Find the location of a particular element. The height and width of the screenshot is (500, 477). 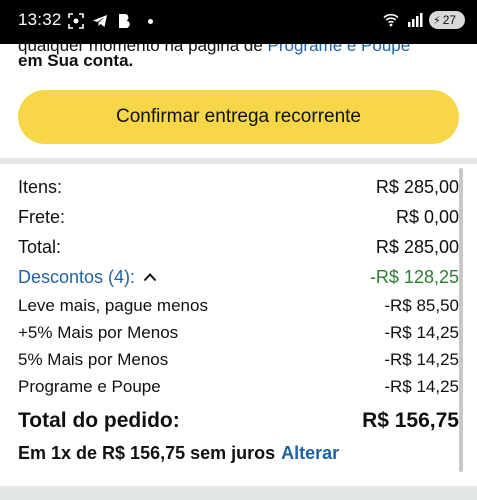

items-value: R$ 285,00 is located at coordinates (417, 186).